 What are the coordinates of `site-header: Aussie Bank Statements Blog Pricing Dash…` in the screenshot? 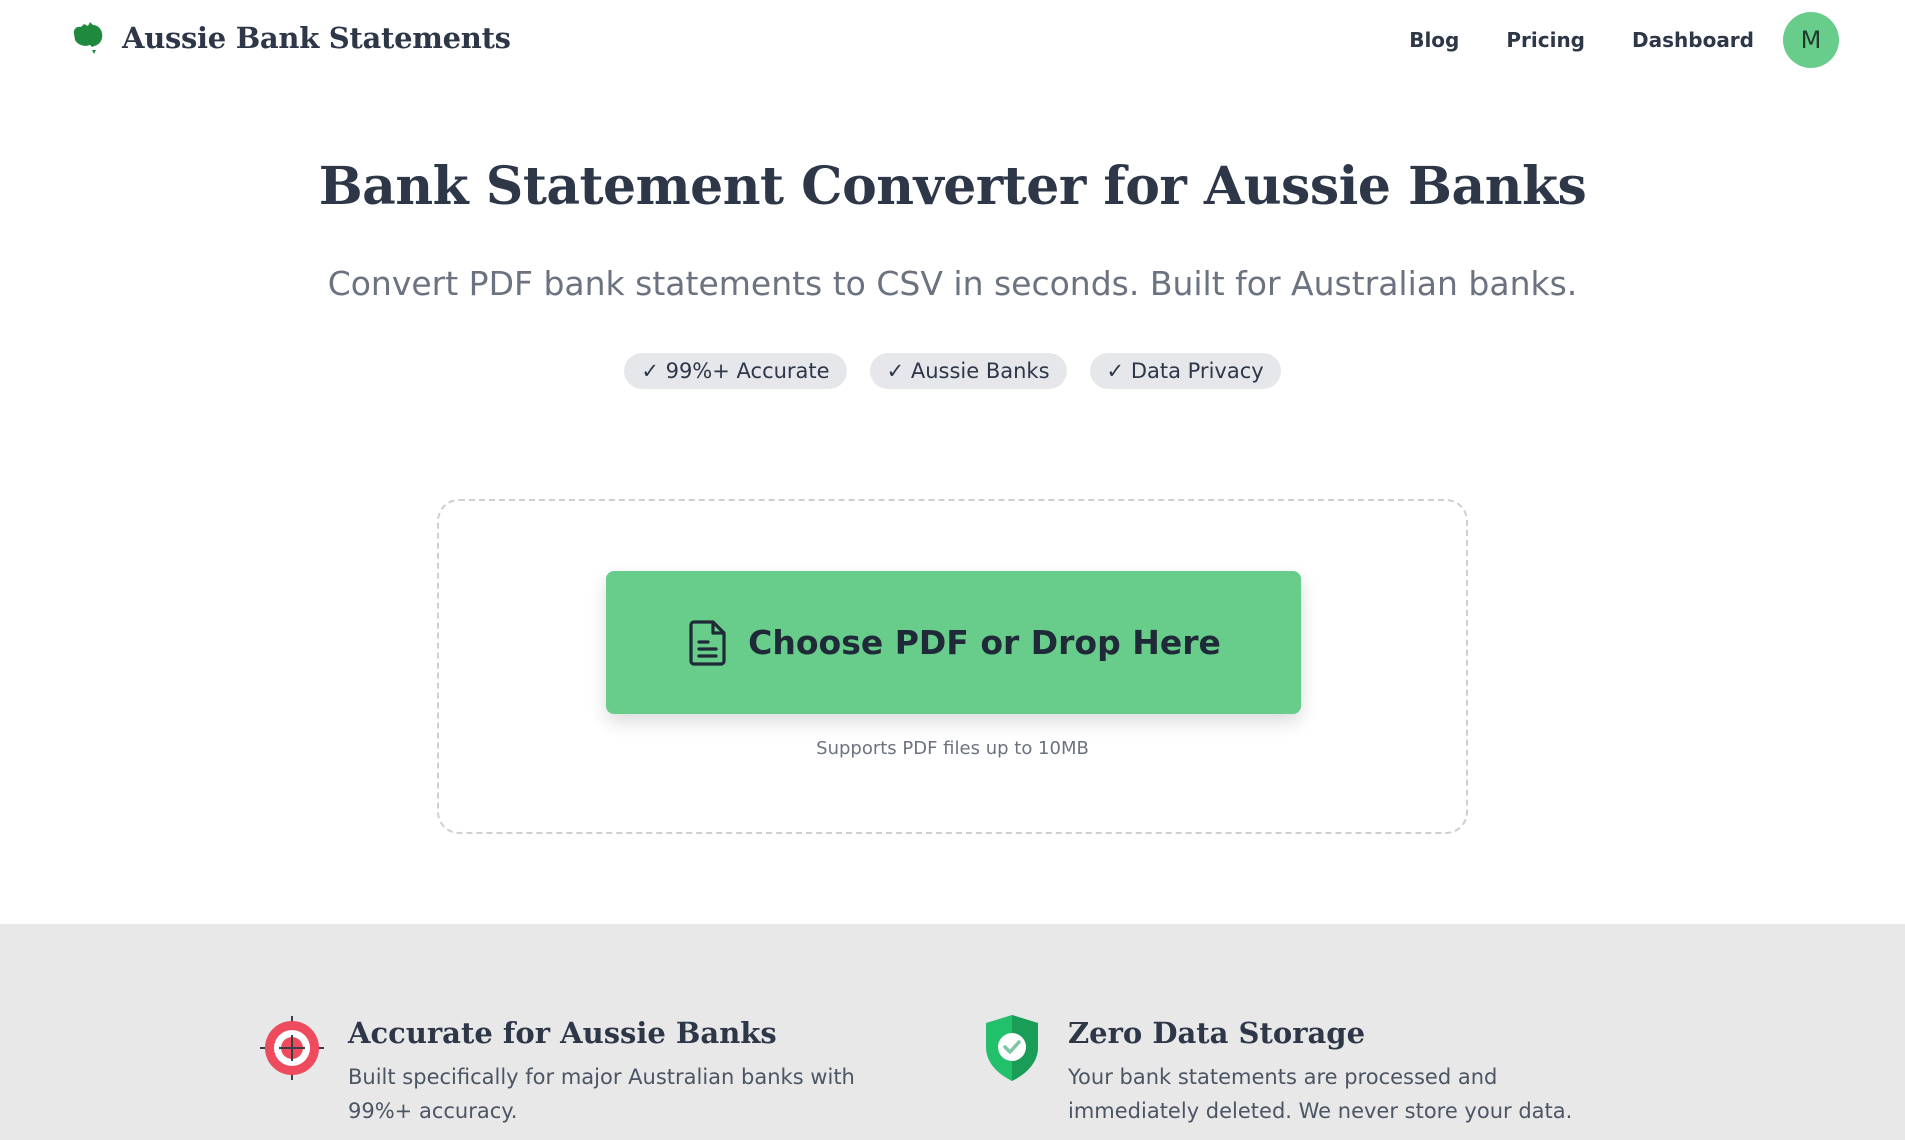 It's located at (952, 40).